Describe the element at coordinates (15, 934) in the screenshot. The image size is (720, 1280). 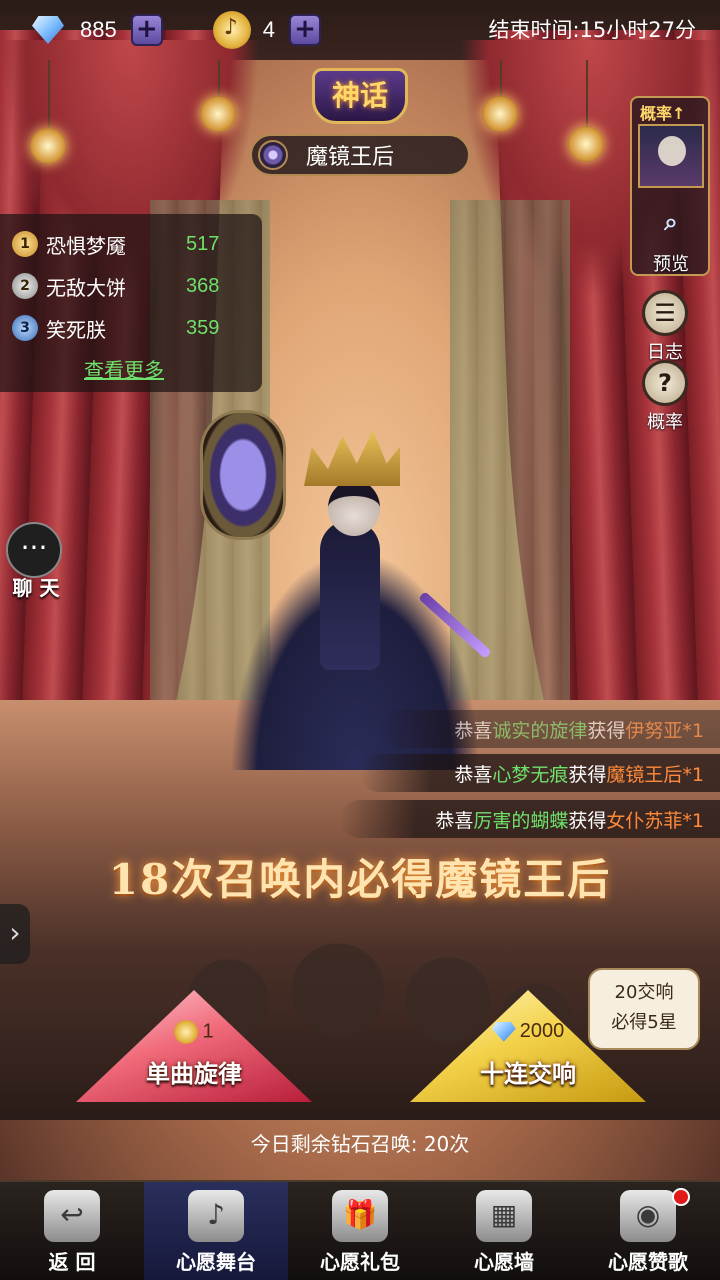
I see `expand-arrow-icon: ›` at that location.